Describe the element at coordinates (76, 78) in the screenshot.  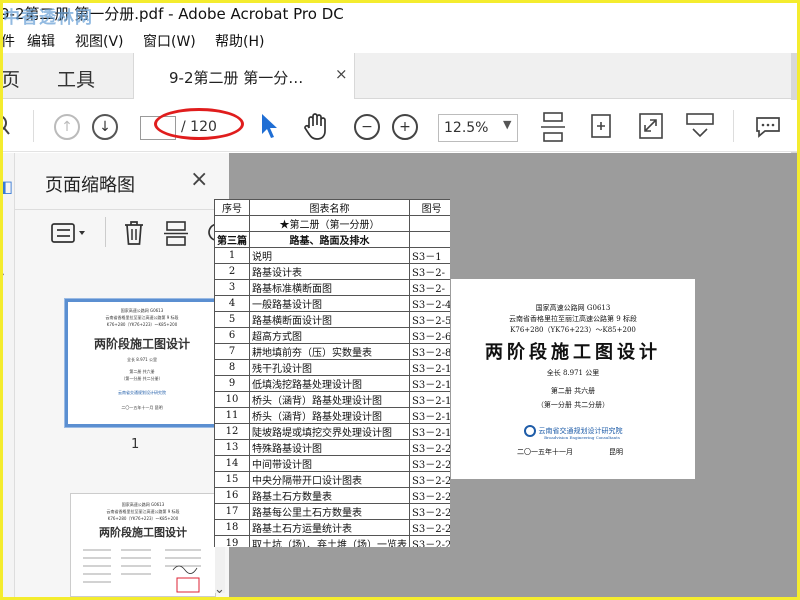
I see `tab-tools: 工具` at that location.